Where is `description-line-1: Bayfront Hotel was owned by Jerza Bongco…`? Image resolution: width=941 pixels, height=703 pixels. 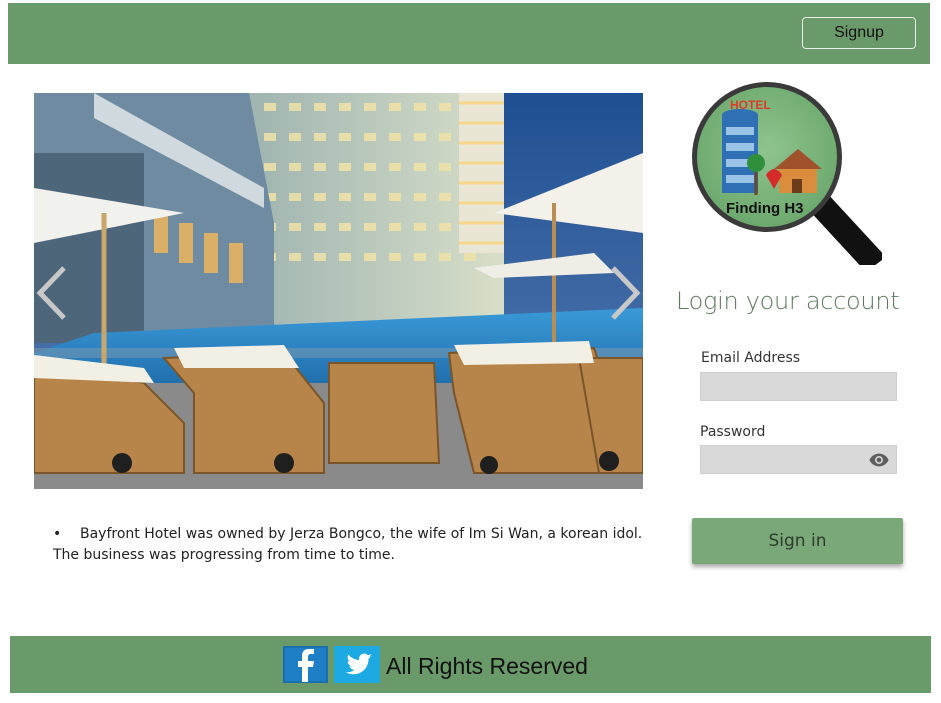 description-line-1: Bayfront Hotel was owned by Jerza Bongco… is located at coordinates (361, 534).